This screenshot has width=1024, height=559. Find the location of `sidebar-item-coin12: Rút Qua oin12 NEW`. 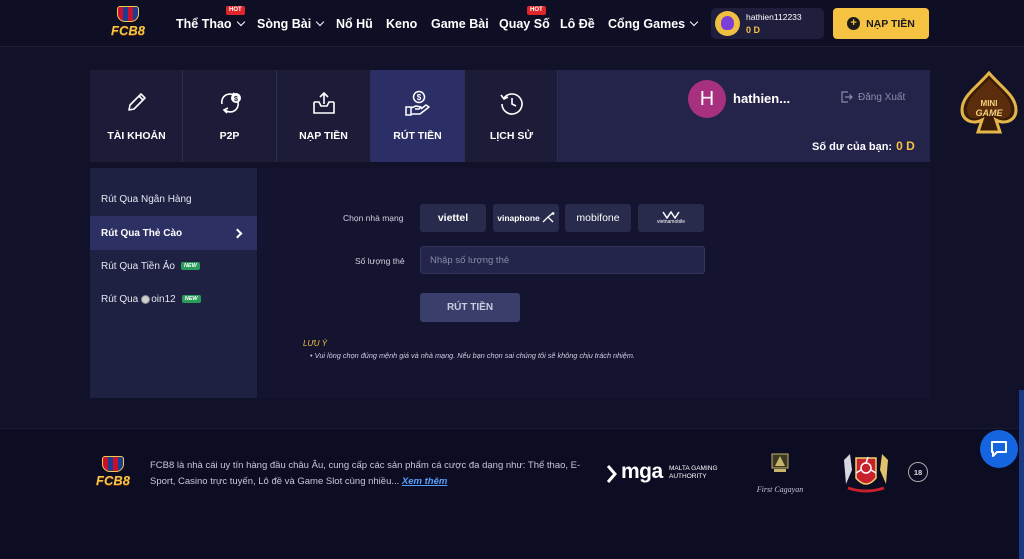

sidebar-item-coin12: Rút Qua oin12 NEW is located at coordinates (173, 299).